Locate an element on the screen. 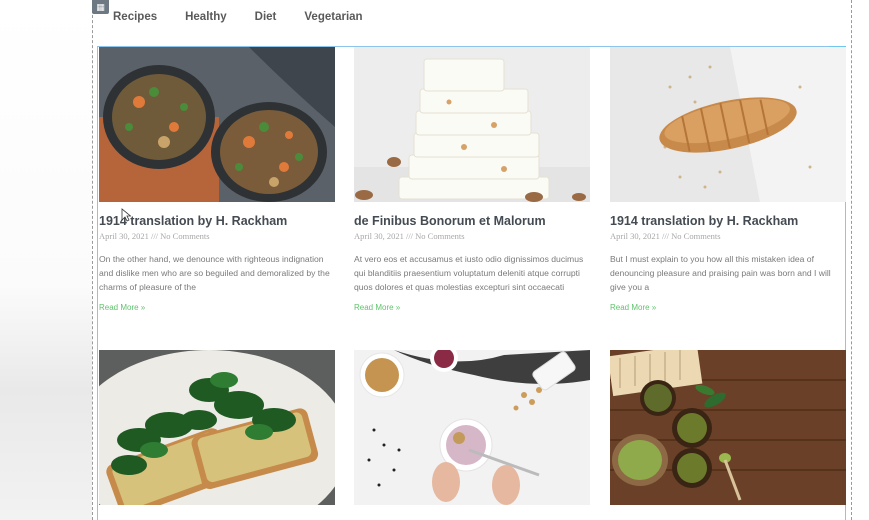  white-chocolate-image is located at coordinates (472, 124).